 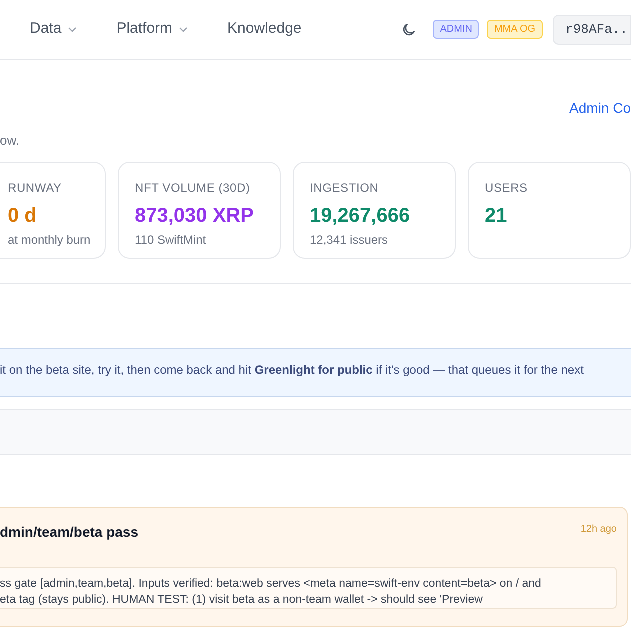 I want to click on wallet-button: r98AFa.., so click(x=591, y=29).